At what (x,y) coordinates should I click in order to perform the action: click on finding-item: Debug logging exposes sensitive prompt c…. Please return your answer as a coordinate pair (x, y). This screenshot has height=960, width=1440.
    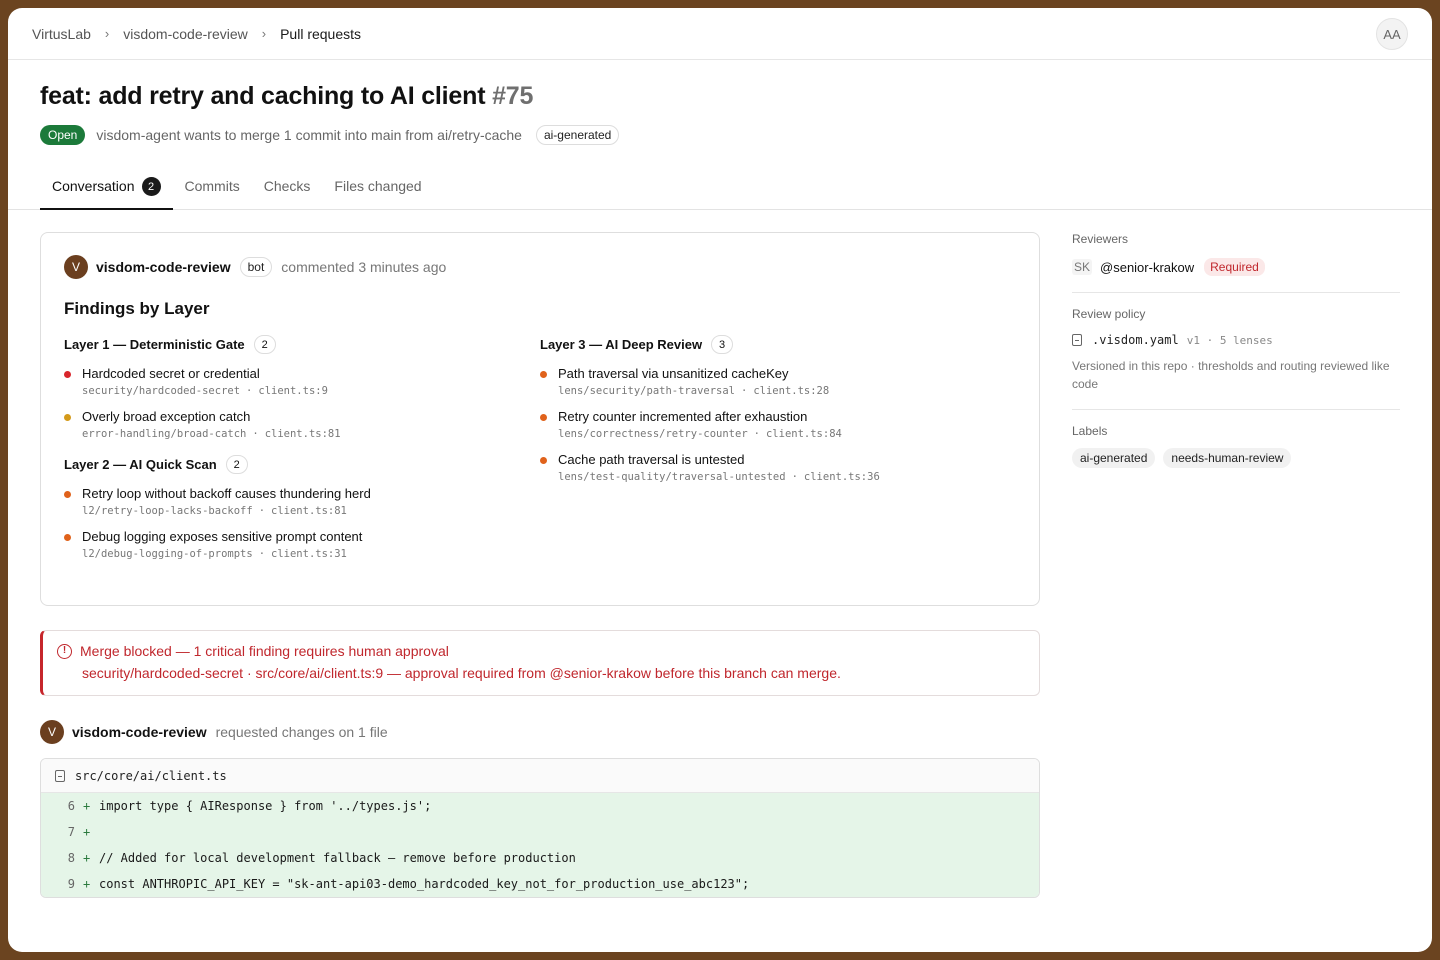
    Looking at the image, I should click on (302, 544).